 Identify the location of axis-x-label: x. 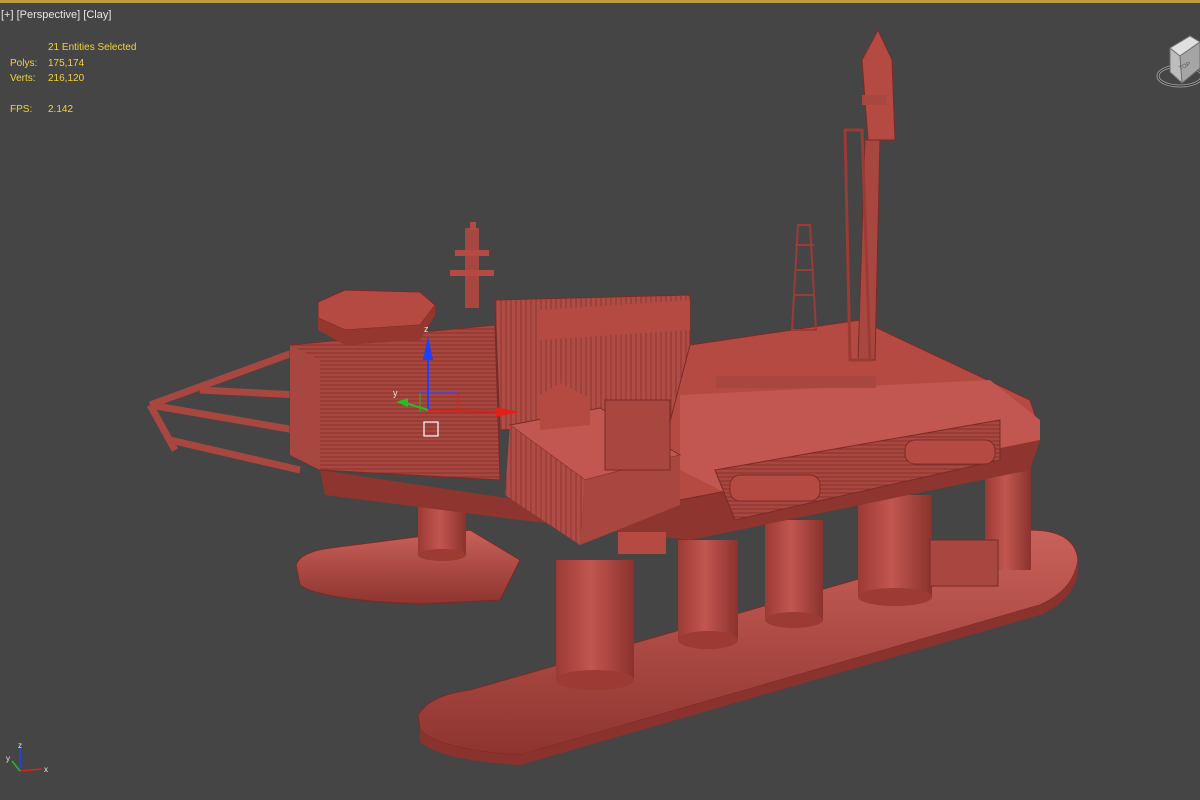
(46, 769).